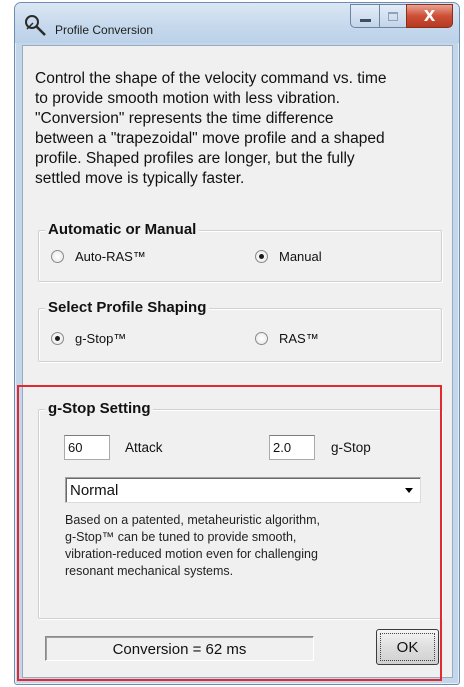  Describe the element at coordinates (237, 23) in the screenshot. I see `title-bar: Profile Conversion X` at that location.